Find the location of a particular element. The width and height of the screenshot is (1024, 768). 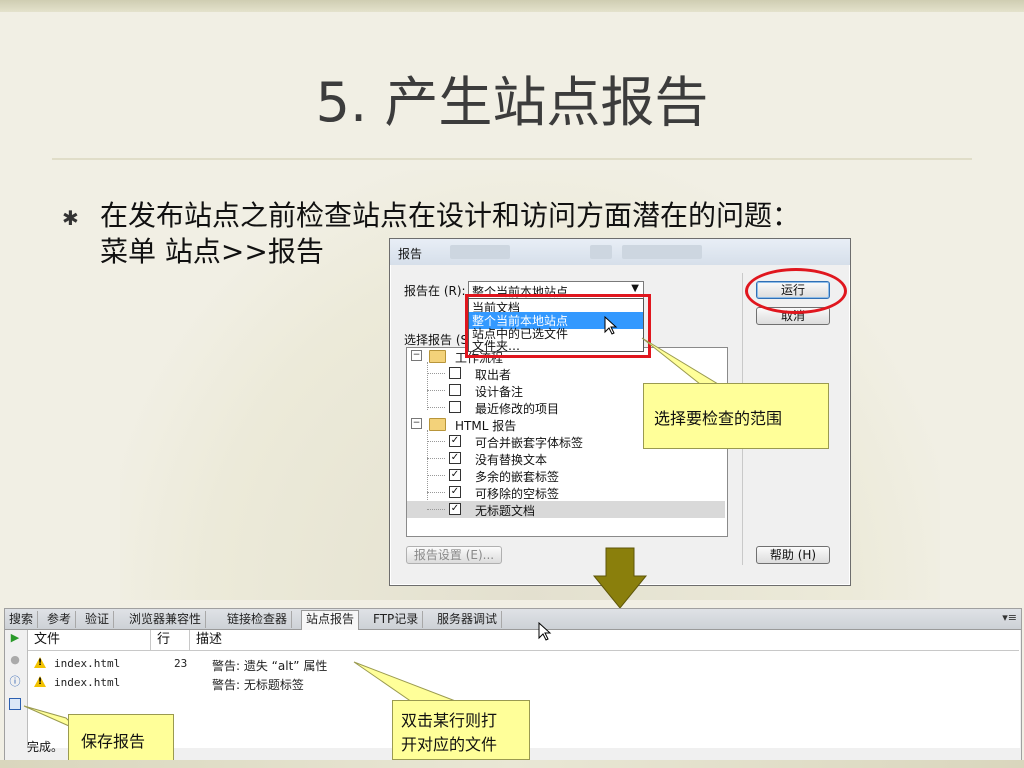

tab-search: 搜索 is located at coordinates (22, 619).